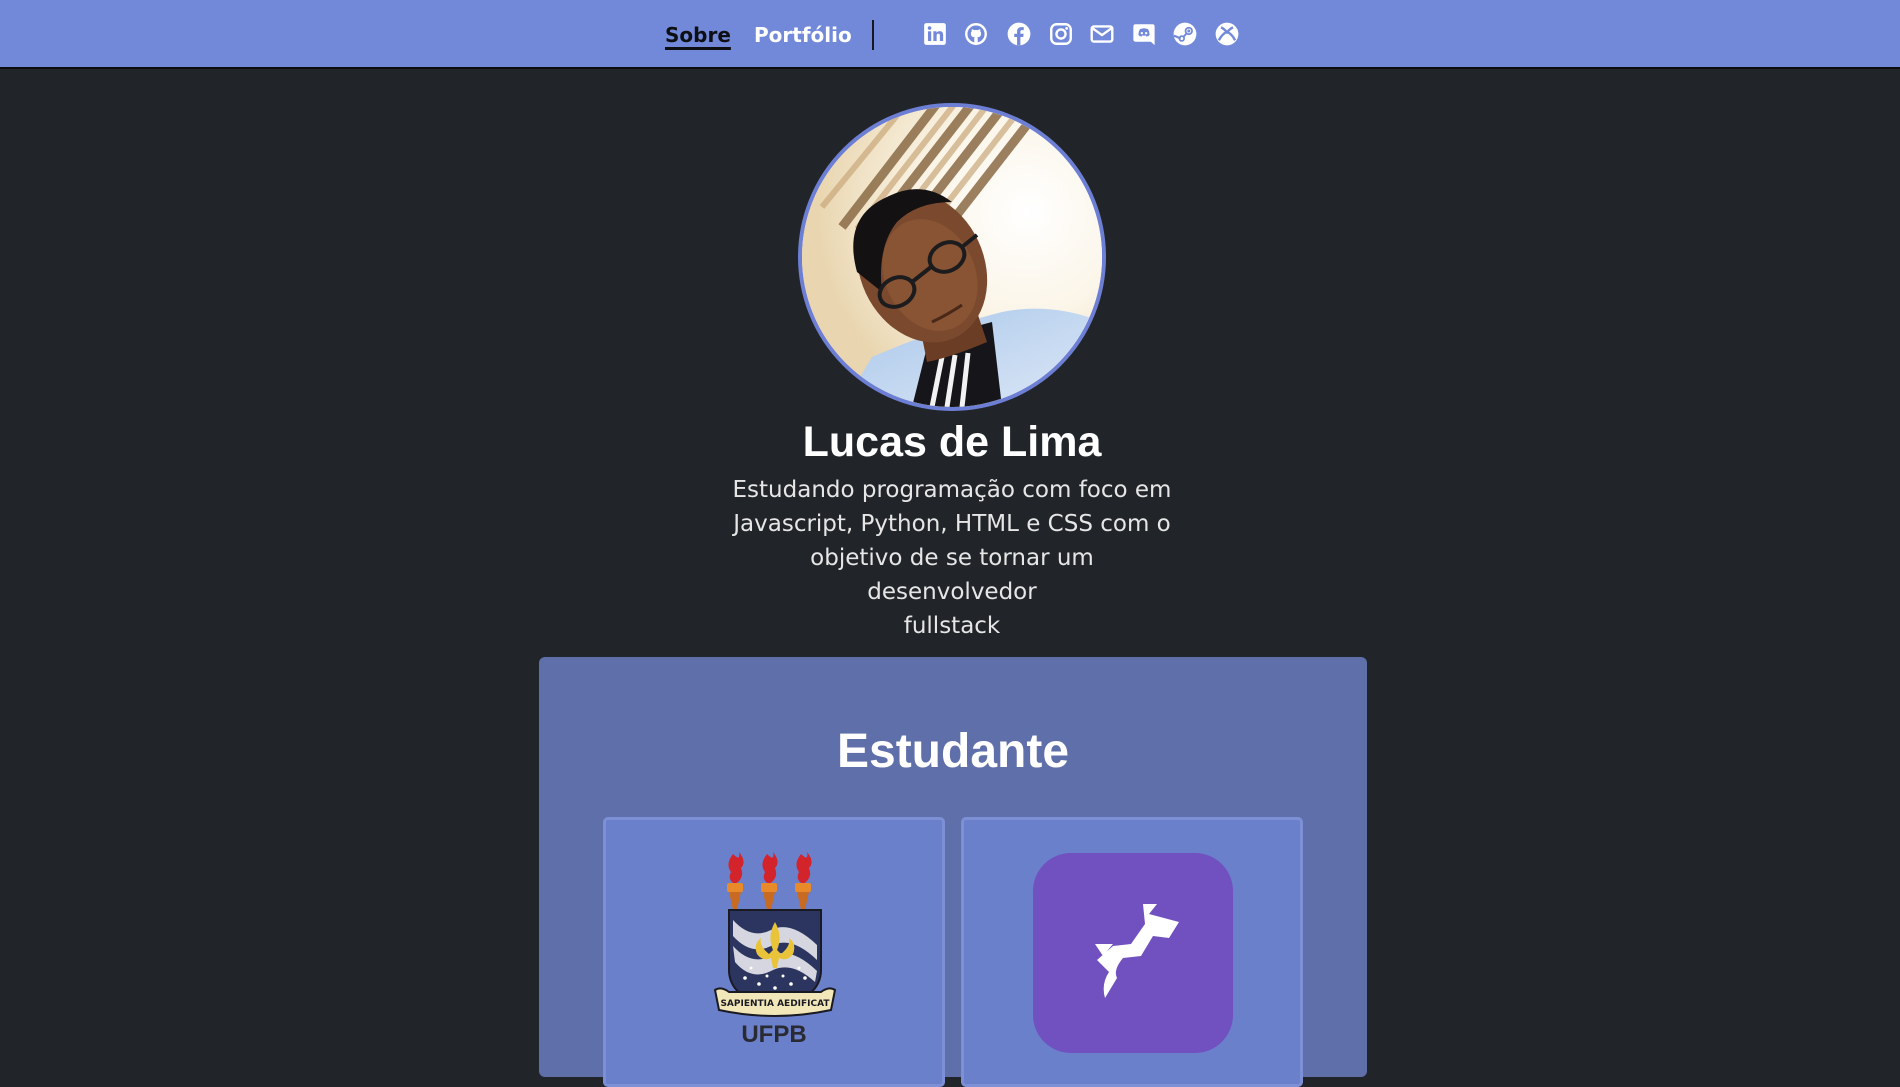  Describe the element at coordinates (1137, 951) in the screenshot. I see `rocket-icon` at that location.